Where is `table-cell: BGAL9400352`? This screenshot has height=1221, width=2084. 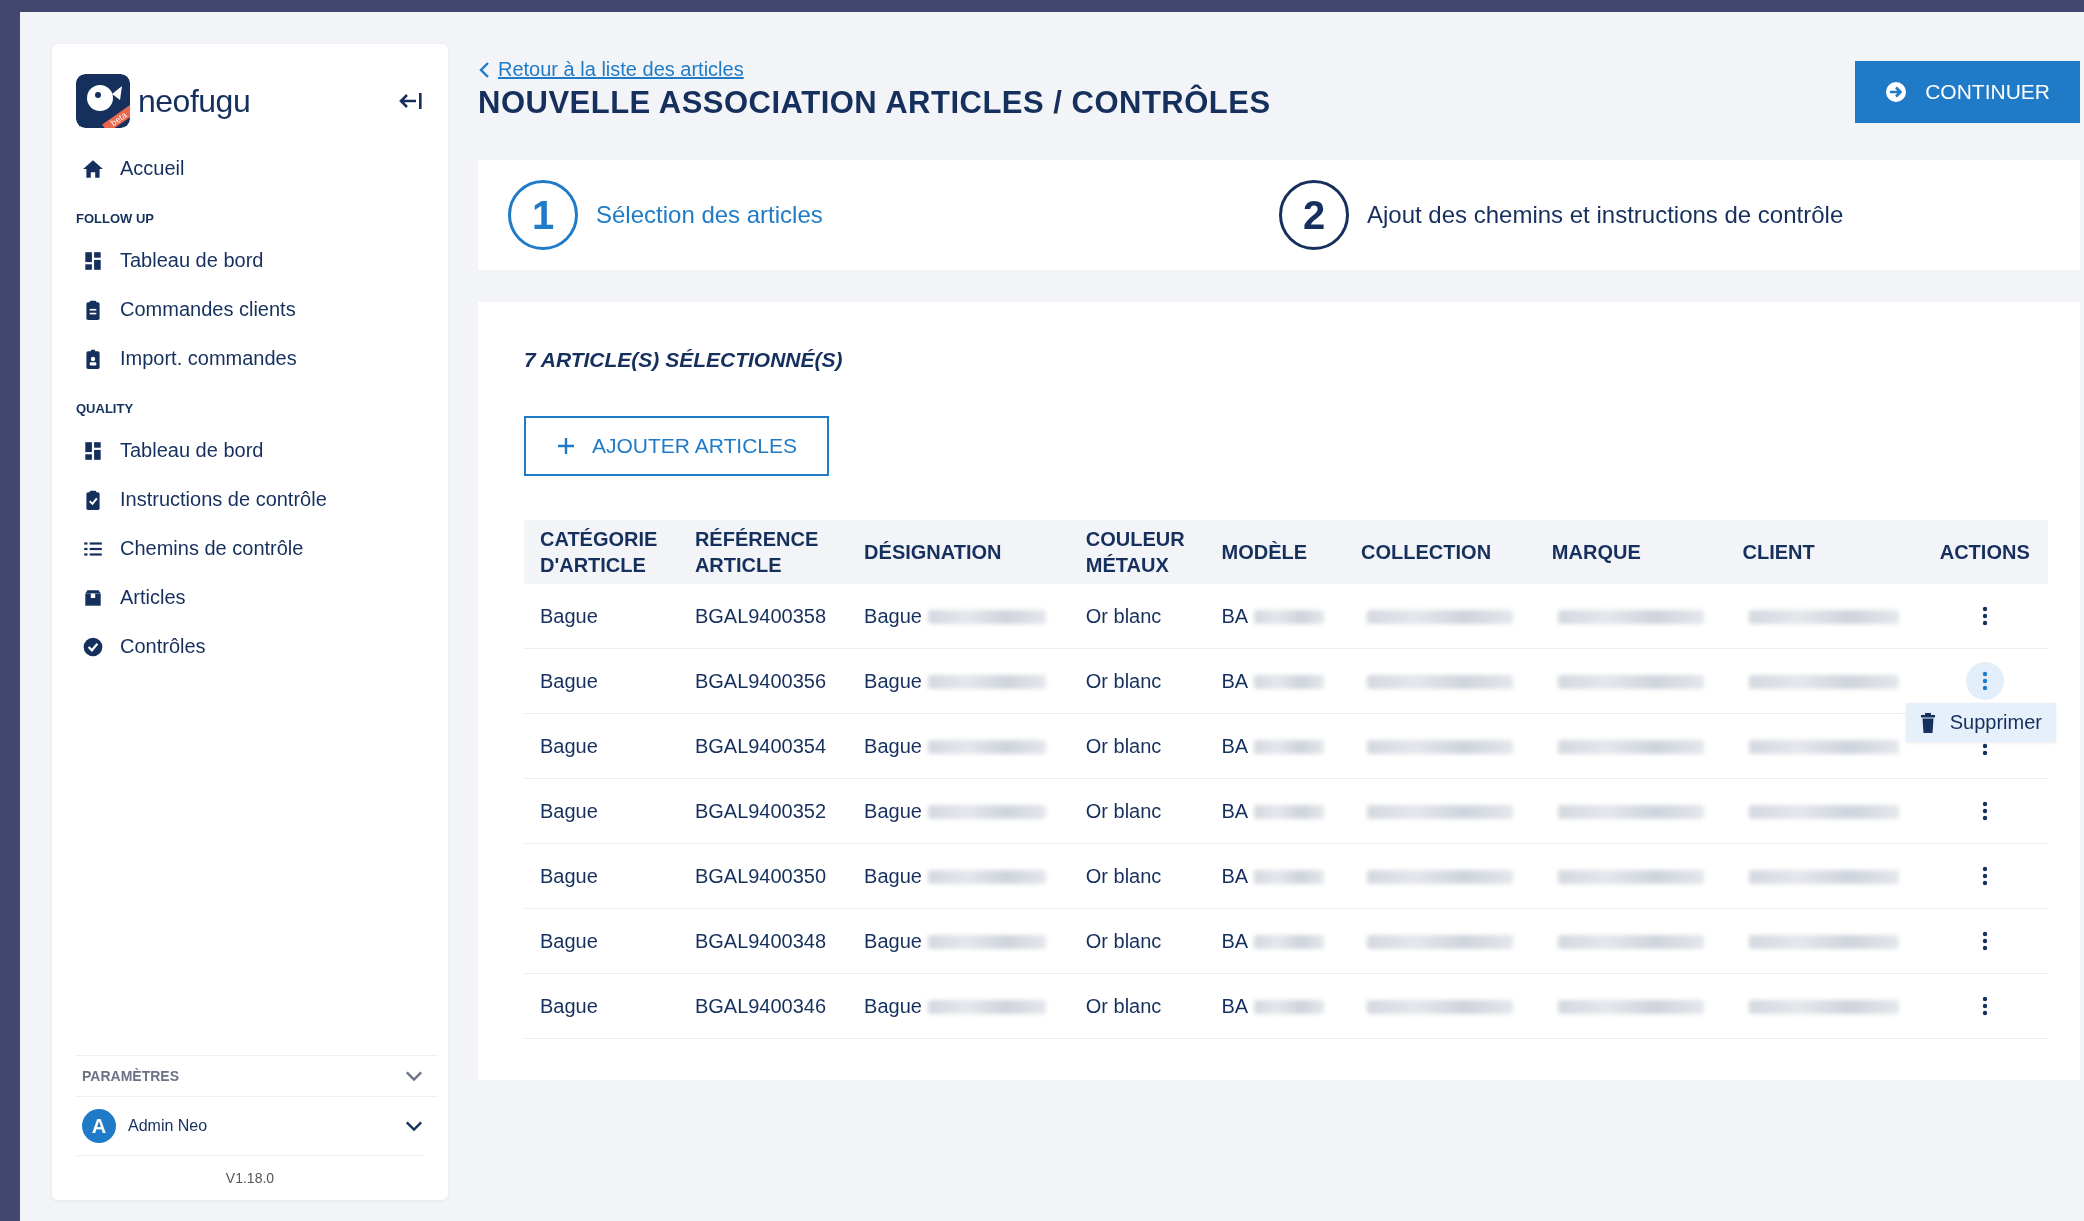
table-cell: BGAL9400352 is located at coordinates (763, 811).